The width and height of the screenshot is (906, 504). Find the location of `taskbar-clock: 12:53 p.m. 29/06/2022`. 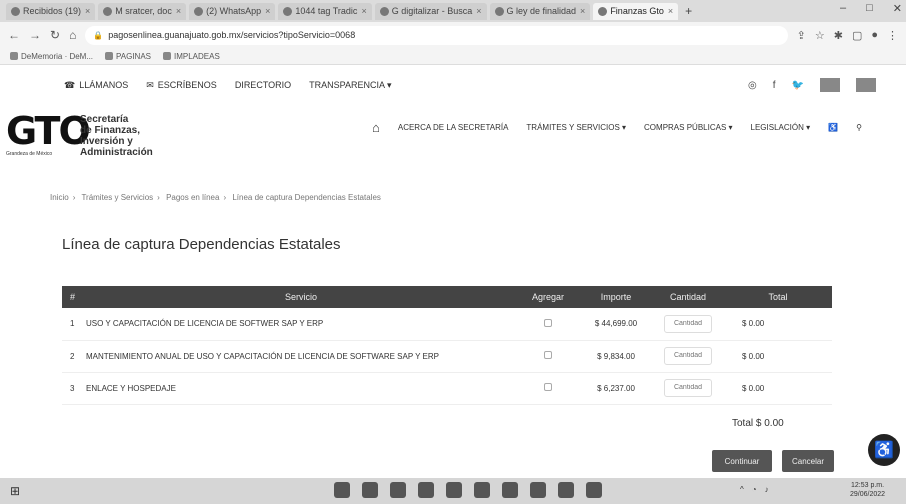

taskbar-clock: 12:53 p.m. 29/06/2022 is located at coordinates (867, 490).